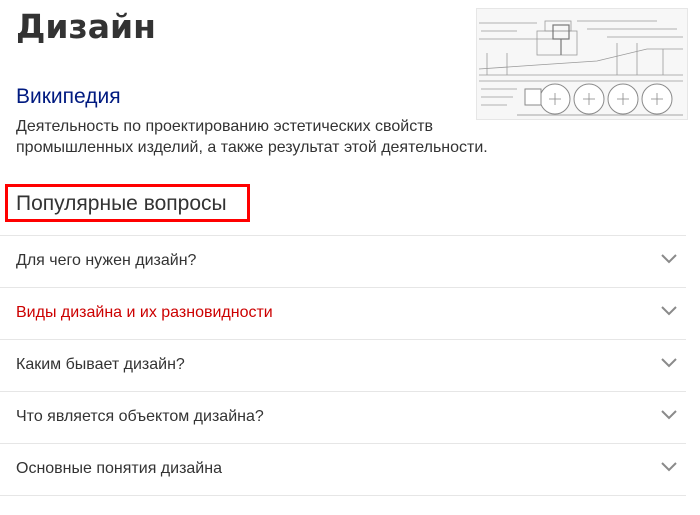 This screenshot has width=700, height=515. Describe the element at coordinates (140, 416) in the screenshot. I see `faq-question: Что является объектом дизайна?` at that location.